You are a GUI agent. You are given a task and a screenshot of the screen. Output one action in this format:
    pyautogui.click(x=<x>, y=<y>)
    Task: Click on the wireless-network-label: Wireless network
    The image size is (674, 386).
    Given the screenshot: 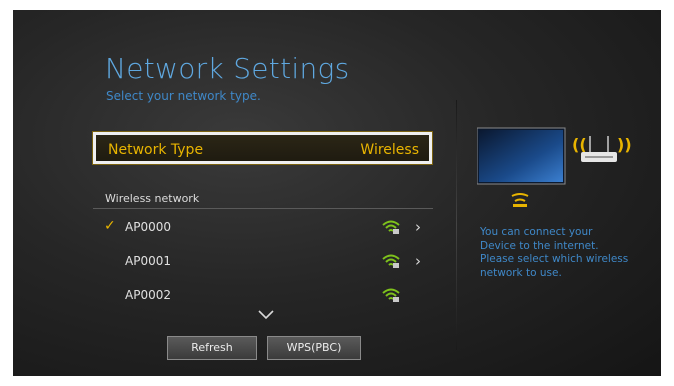 What is the action you would take?
    pyautogui.click(x=152, y=198)
    